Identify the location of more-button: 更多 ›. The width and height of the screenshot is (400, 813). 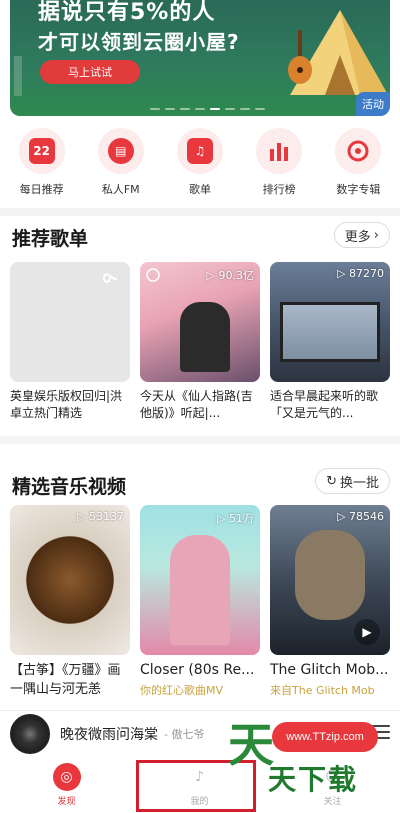
(361, 235).